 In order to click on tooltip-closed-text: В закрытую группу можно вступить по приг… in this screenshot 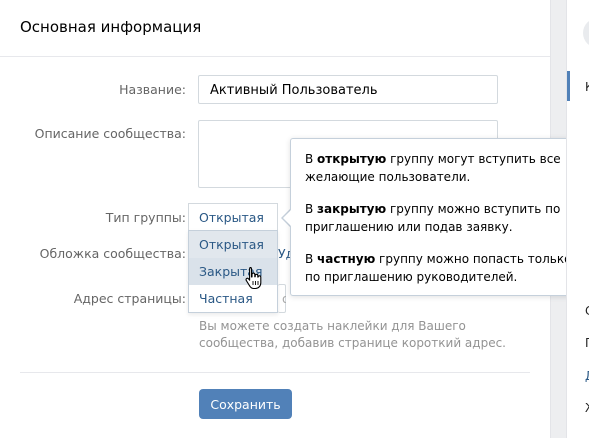, I will do `click(433, 218)`.